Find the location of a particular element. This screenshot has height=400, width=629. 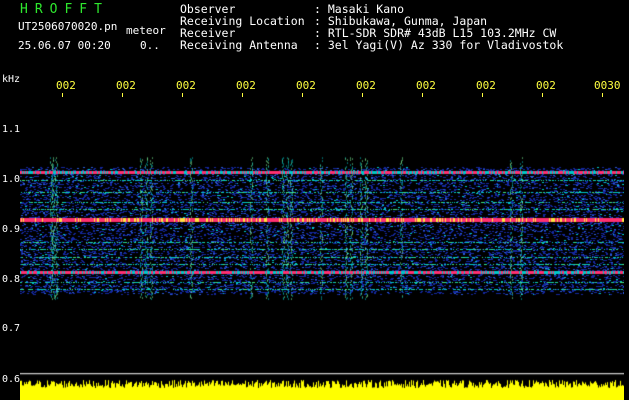

info-label-antenna: Receiving Antenna is located at coordinates (239, 45).